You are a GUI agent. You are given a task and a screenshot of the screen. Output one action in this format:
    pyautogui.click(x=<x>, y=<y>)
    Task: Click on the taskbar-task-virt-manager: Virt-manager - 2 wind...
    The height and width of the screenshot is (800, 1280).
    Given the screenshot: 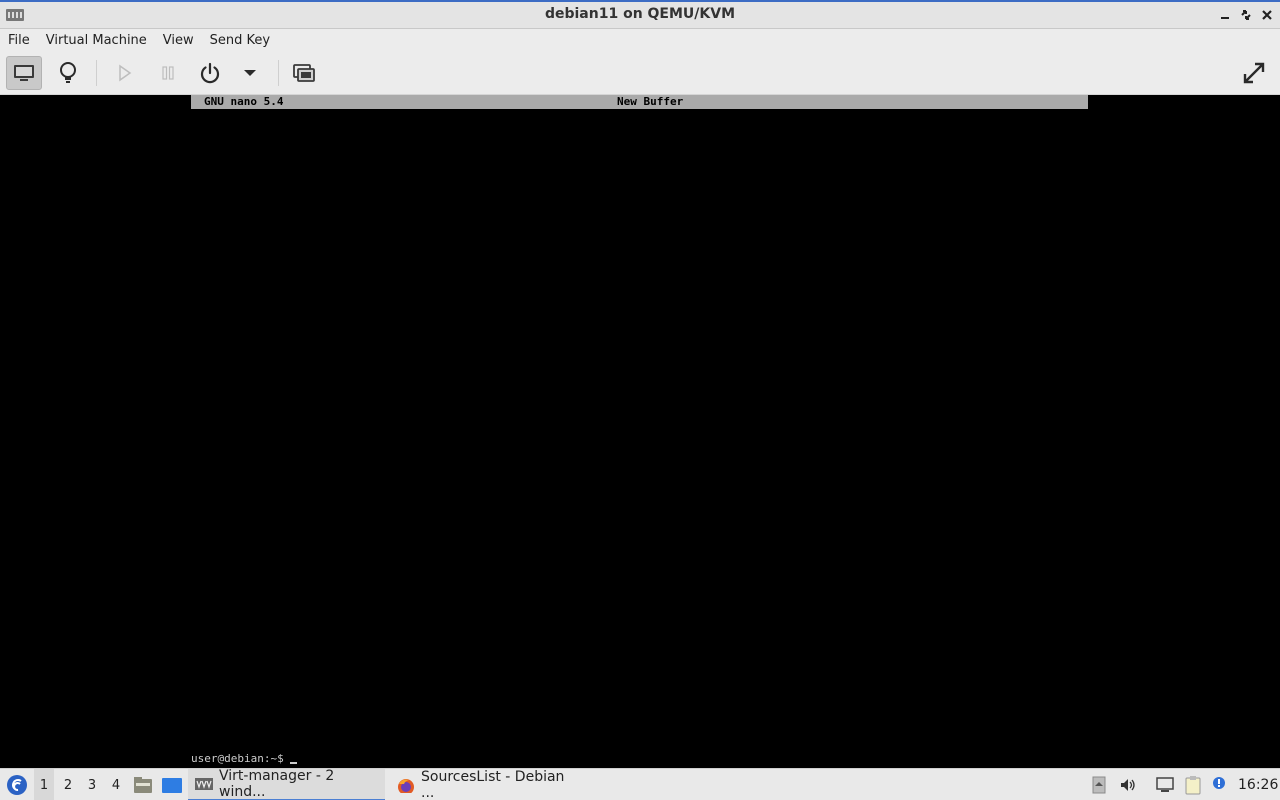 What is the action you would take?
    pyautogui.click(x=286, y=784)
    